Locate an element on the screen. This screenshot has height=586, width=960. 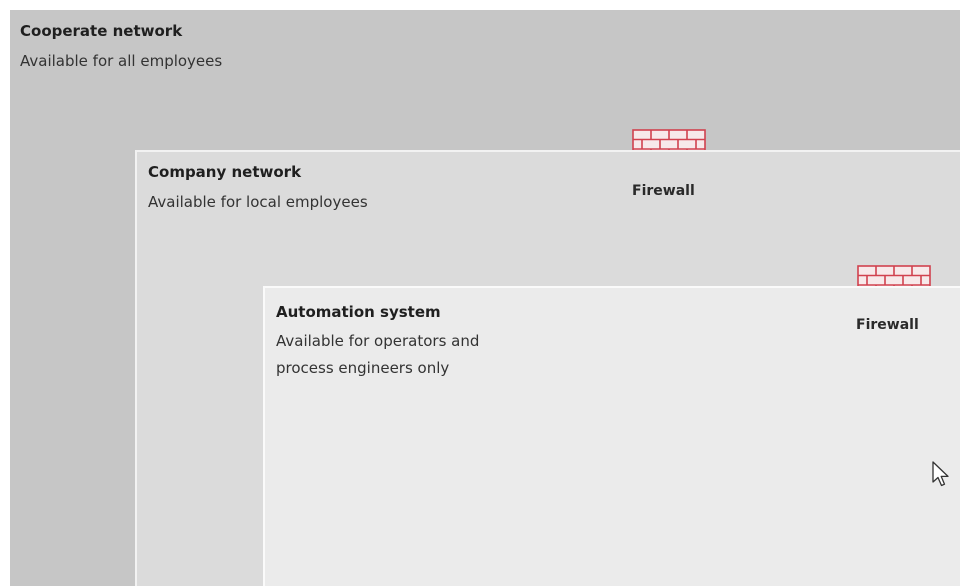
pointer-arrow-icon is located at coordinates (940, 474).